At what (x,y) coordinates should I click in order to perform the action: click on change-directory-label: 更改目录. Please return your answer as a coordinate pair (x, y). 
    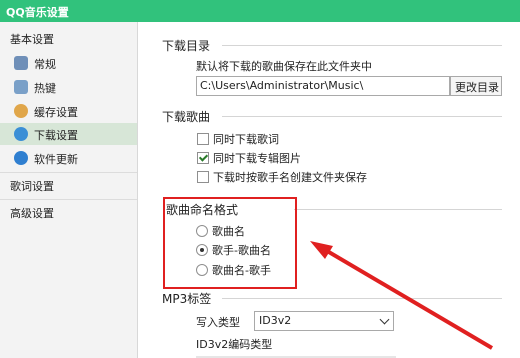
    Looking at the image, I should click on (477, 87).